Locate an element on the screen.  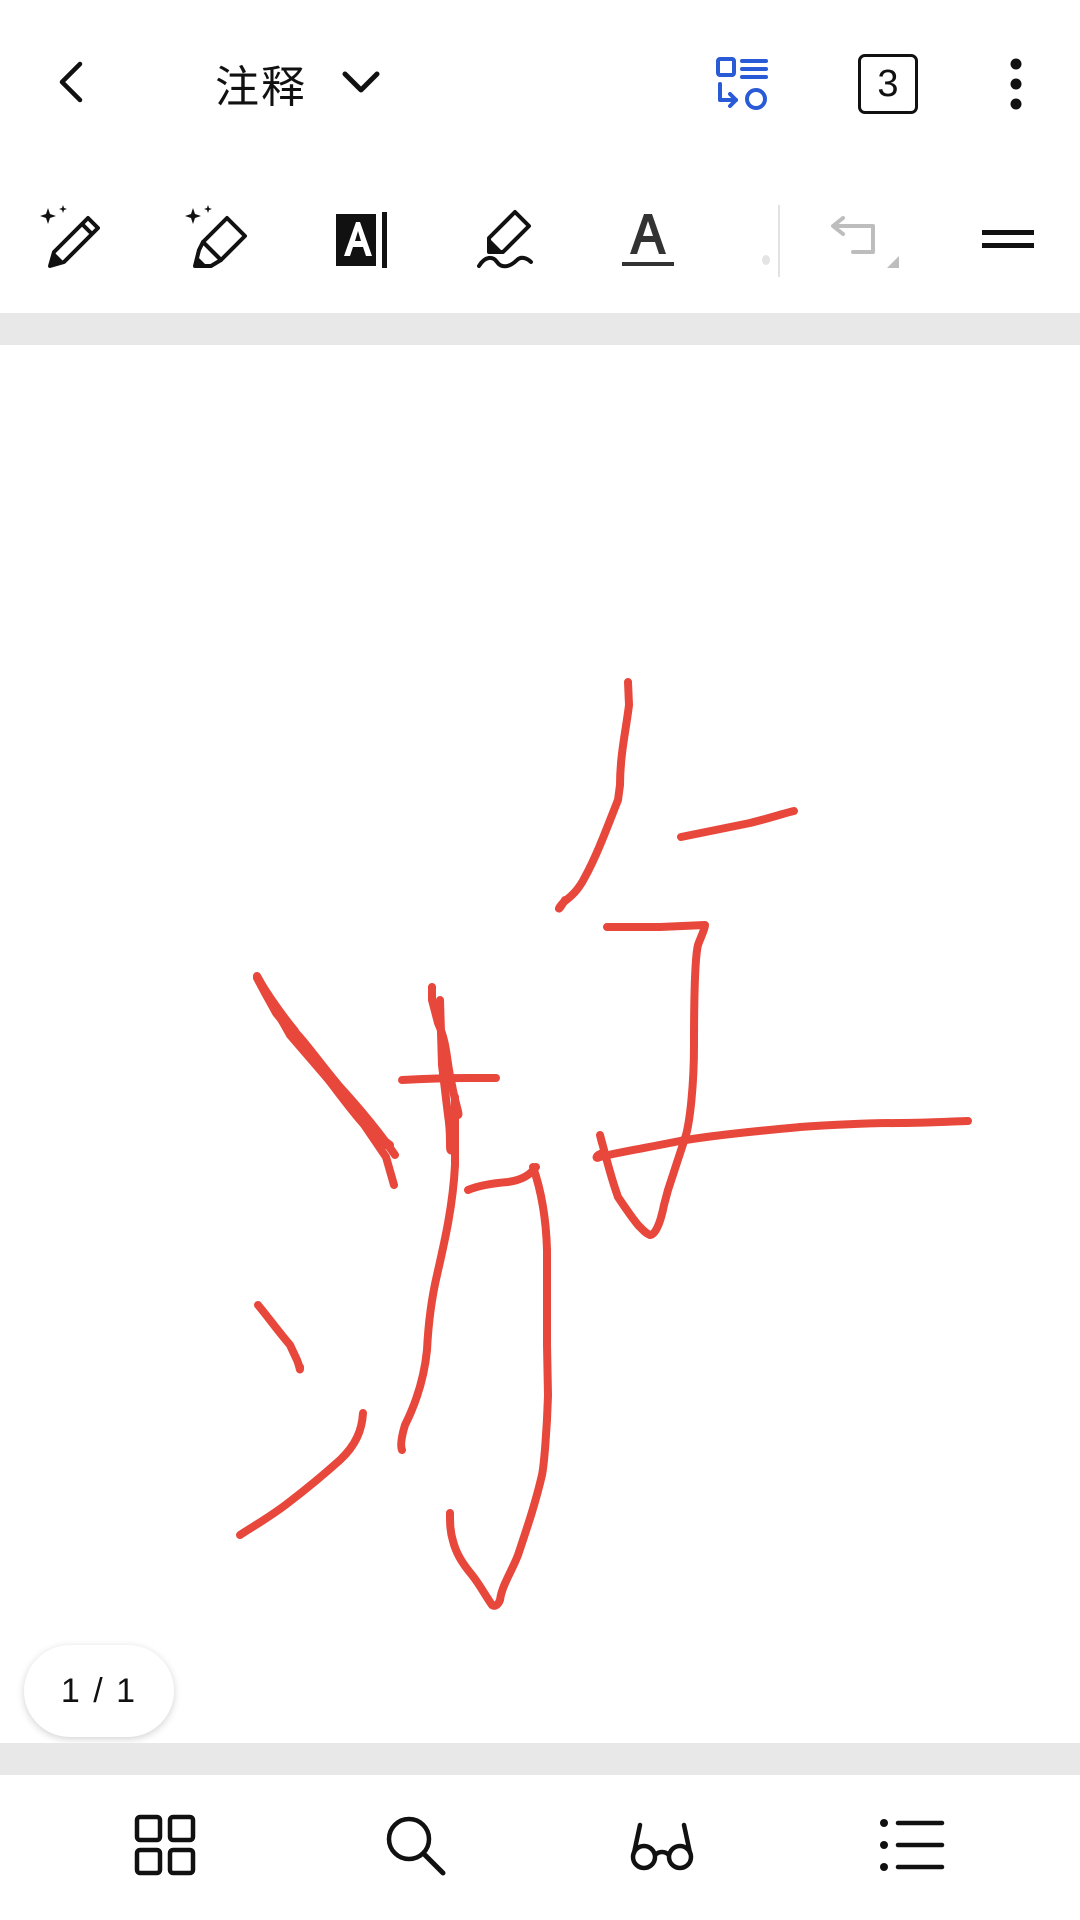
annotation-toolbar is located at coordinates (540, 239).